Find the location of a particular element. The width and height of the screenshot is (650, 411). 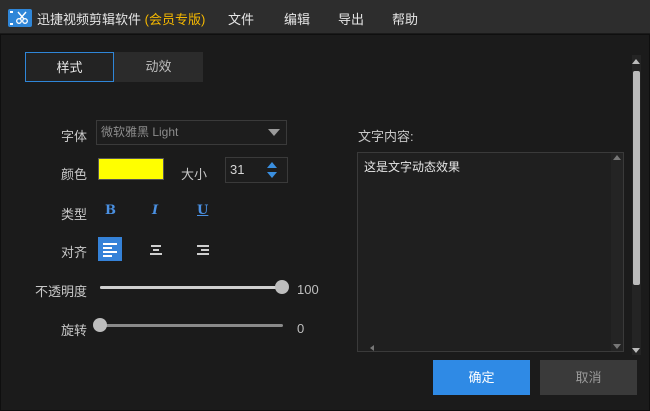

tab-animation: 动效 is located at coordinates (158, 67).